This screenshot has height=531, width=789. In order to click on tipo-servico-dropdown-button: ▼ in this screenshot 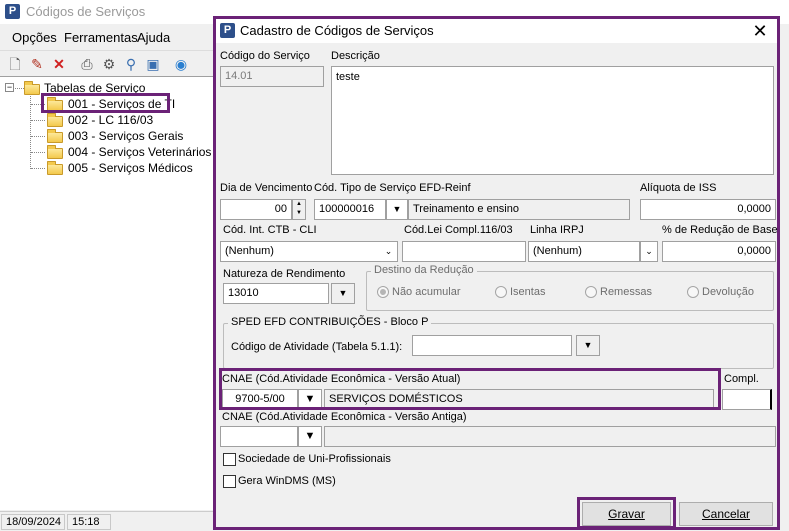, I will do `click(397, 209)`.